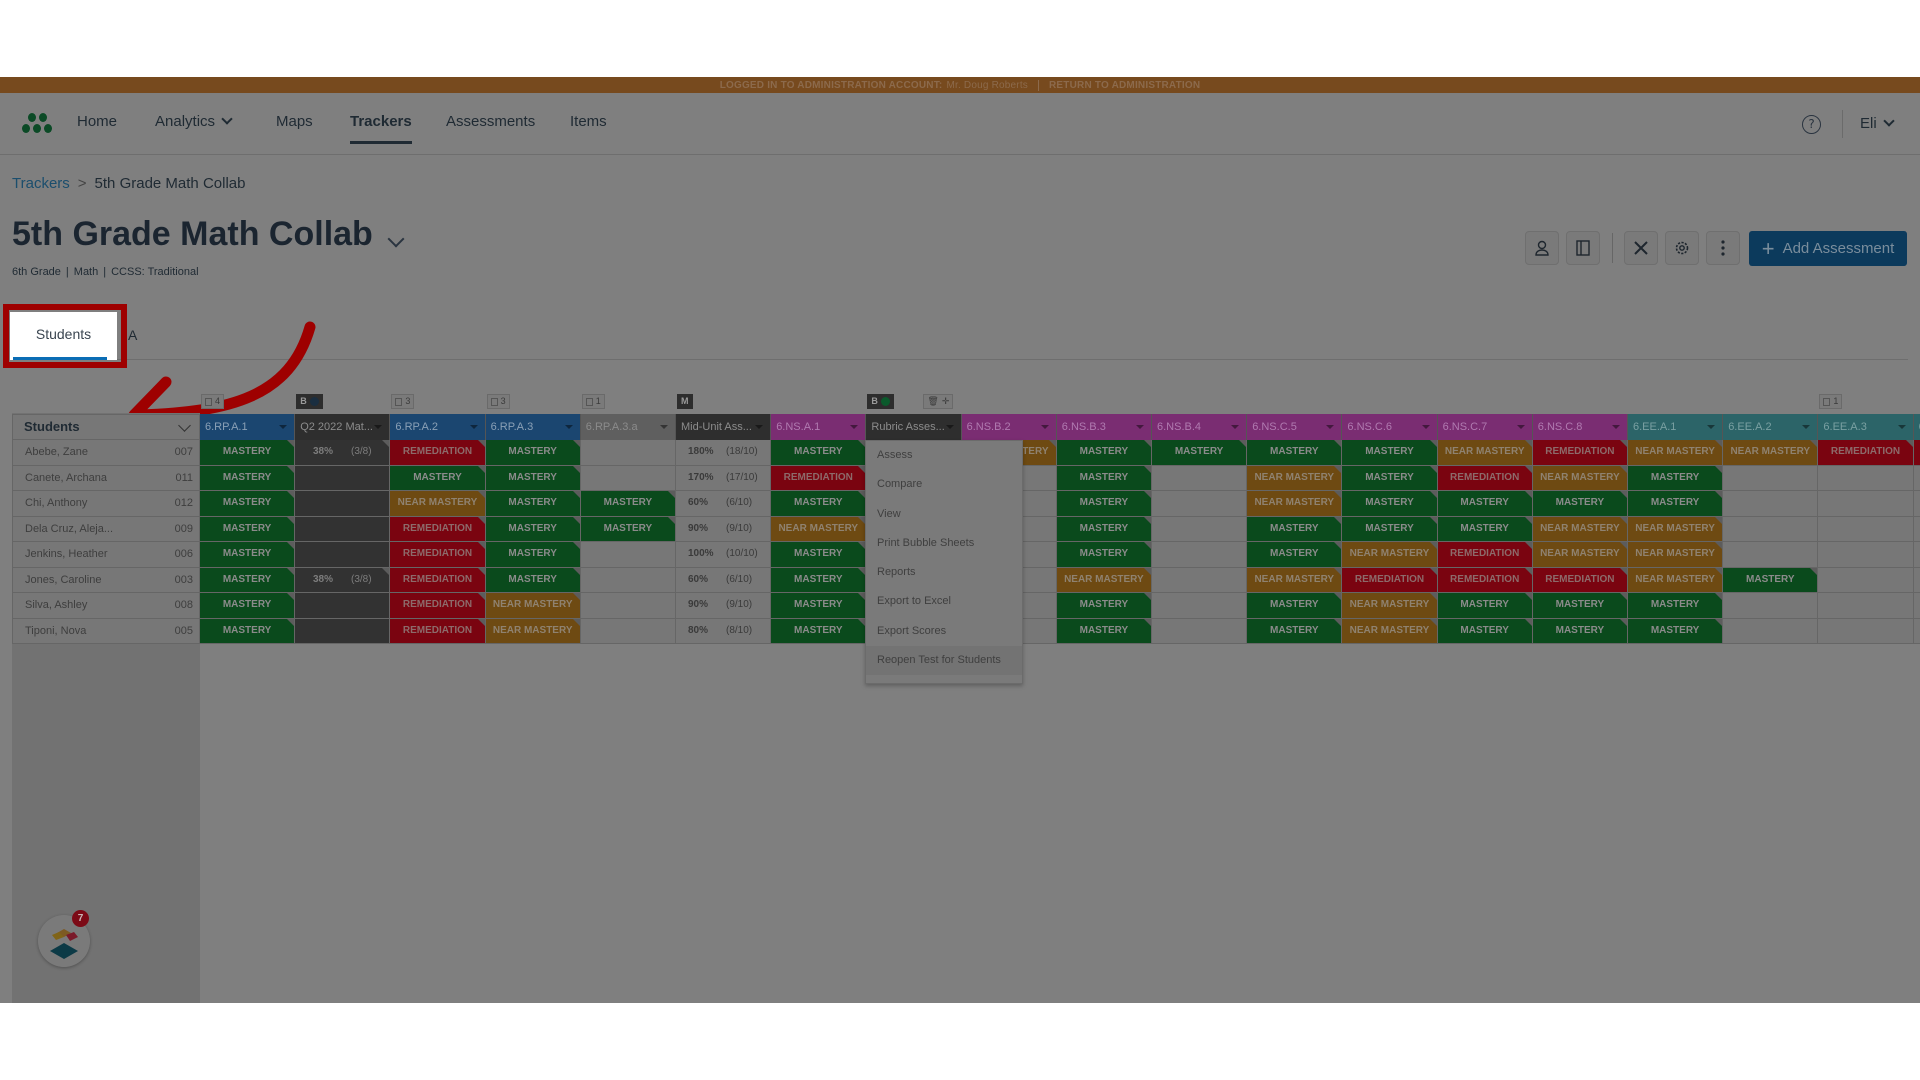  I want to click on title-chevron-down-icon, so click(396, 239).